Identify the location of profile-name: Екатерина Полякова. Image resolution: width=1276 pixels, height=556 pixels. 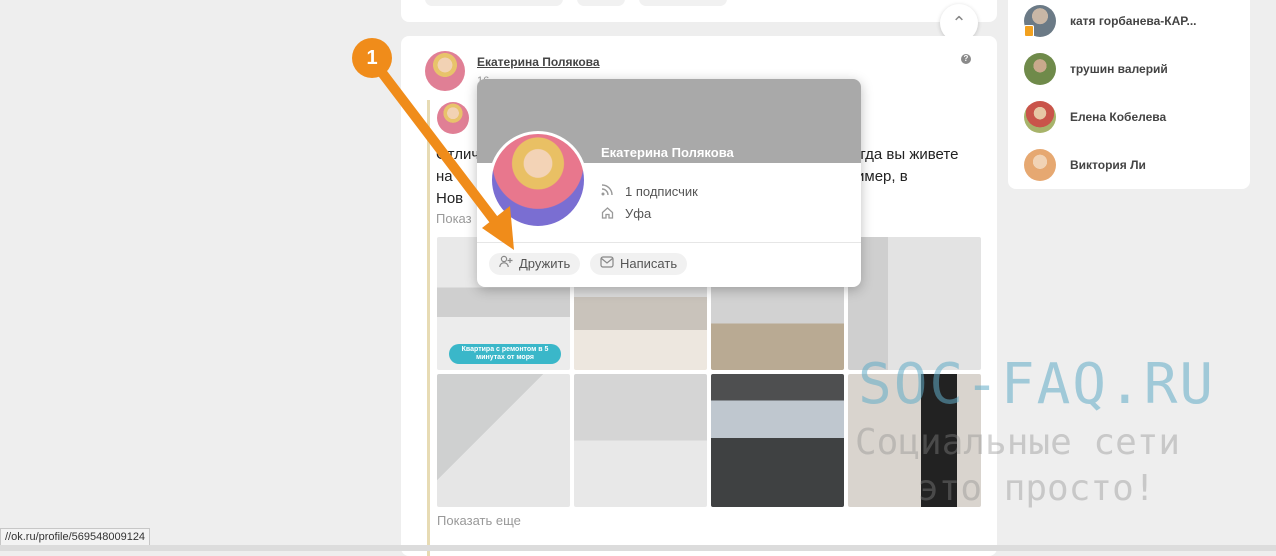
(667, 152).